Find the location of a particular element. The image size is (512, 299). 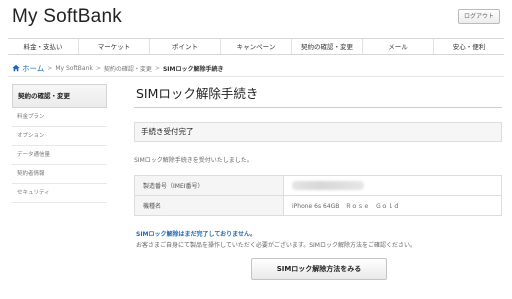

redacted-value is located at coordinates (328, 185).